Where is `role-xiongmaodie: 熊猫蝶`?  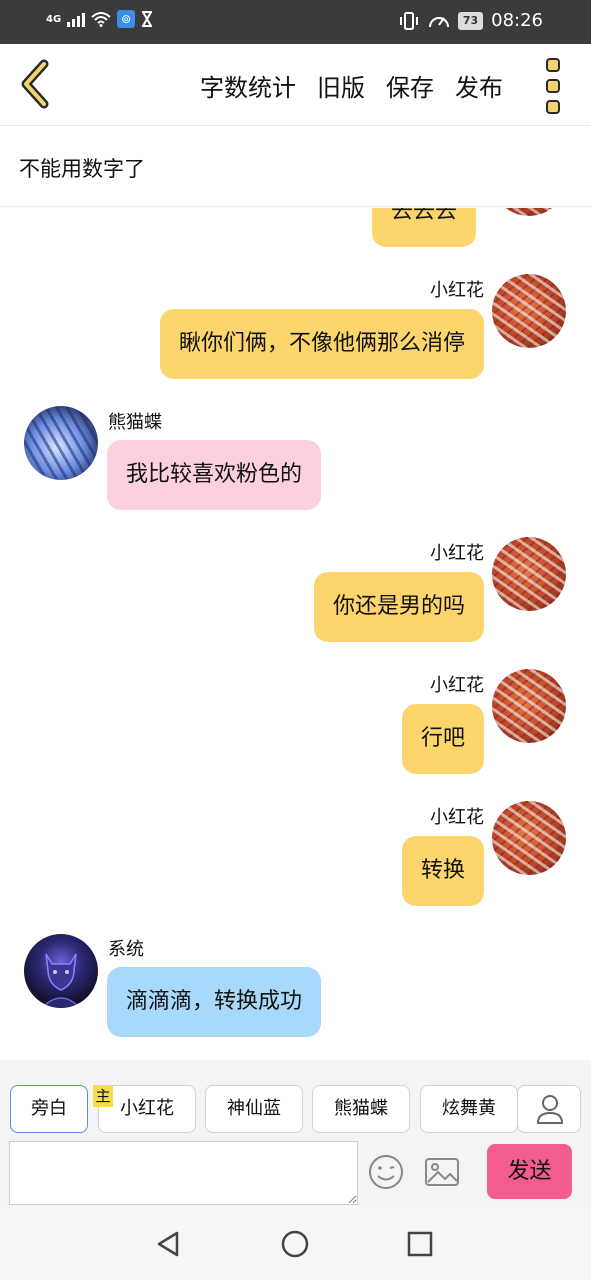 role-xiongmaodie: 熊猫蝶 is located at coordinates (361, 1109).